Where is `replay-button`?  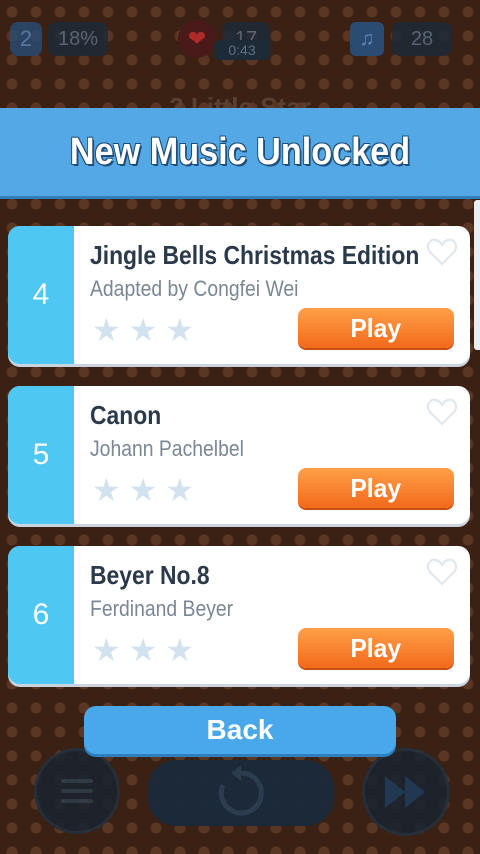
replay-button is located at coordinates (241, 793).